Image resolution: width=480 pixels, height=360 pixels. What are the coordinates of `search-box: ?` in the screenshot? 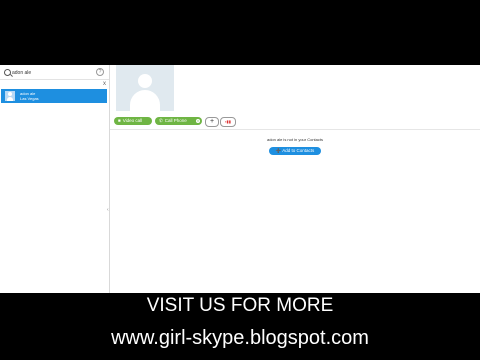 It's located at (54, 73).